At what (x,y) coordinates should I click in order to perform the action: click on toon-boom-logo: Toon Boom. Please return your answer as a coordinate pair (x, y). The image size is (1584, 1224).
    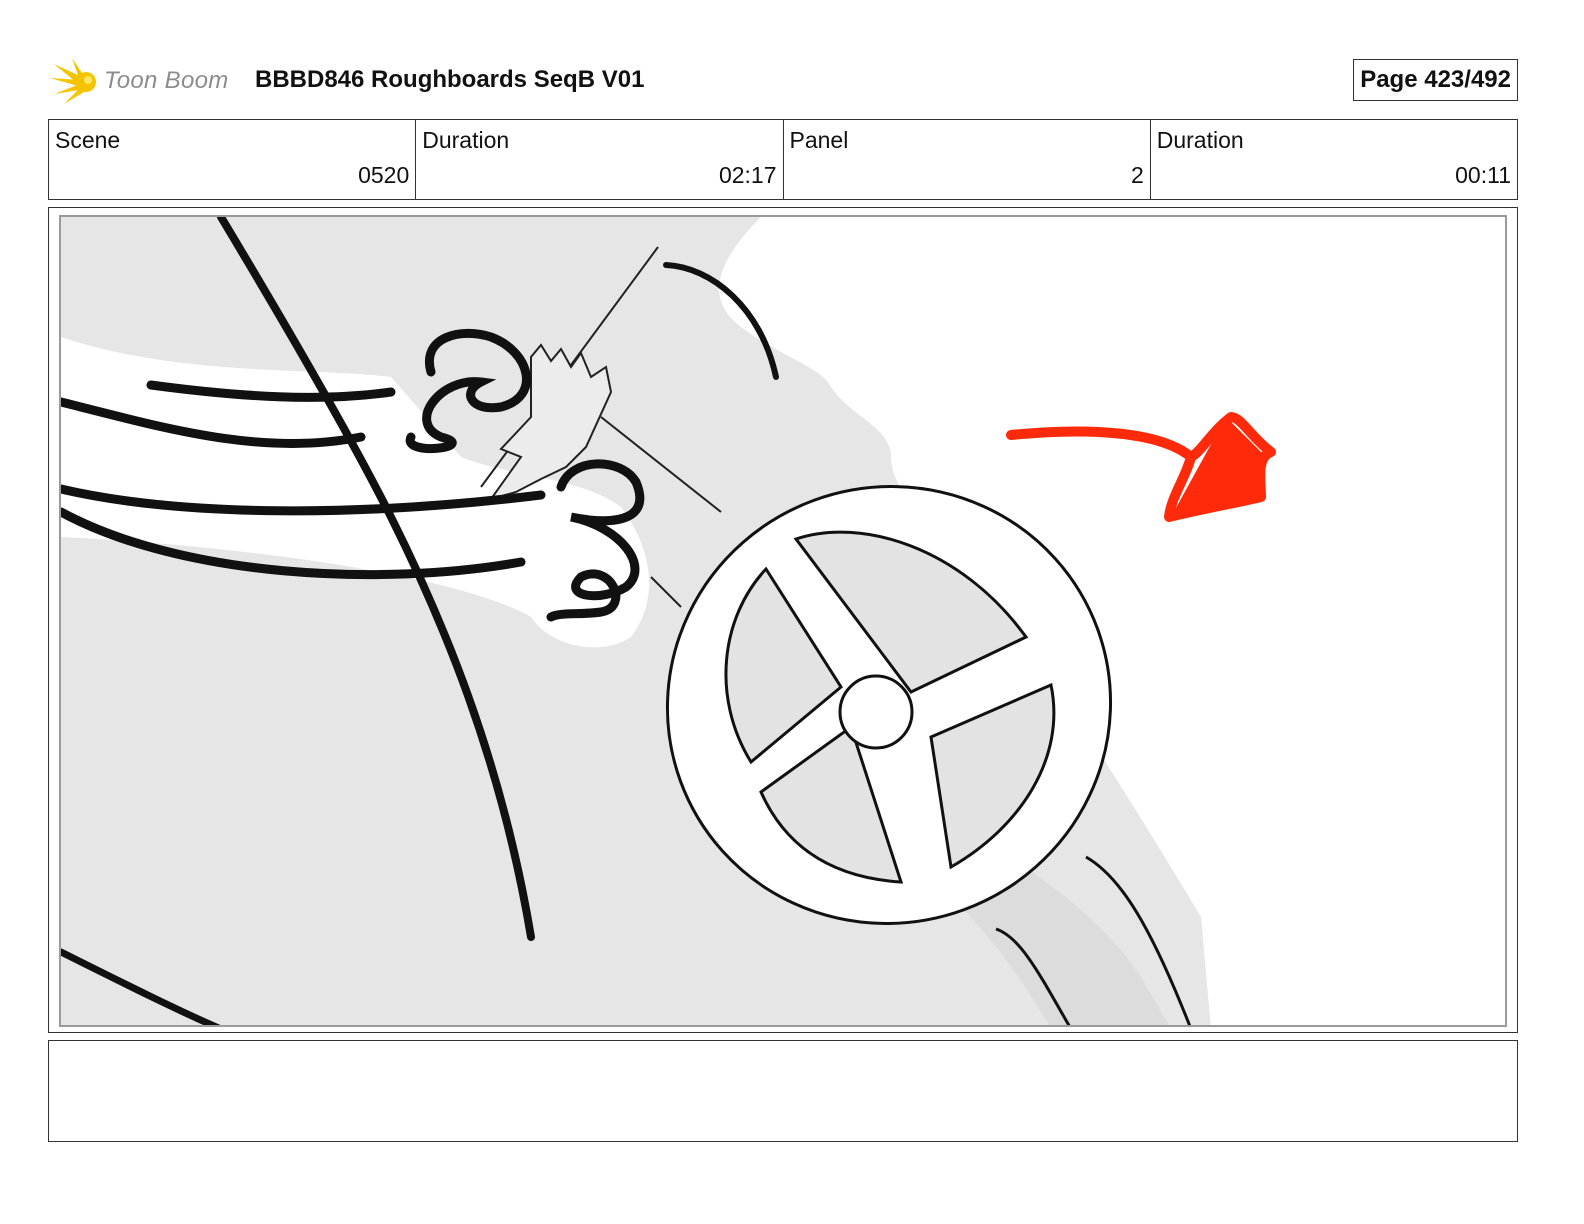
    Looking at the image, I should click on (145, 82).